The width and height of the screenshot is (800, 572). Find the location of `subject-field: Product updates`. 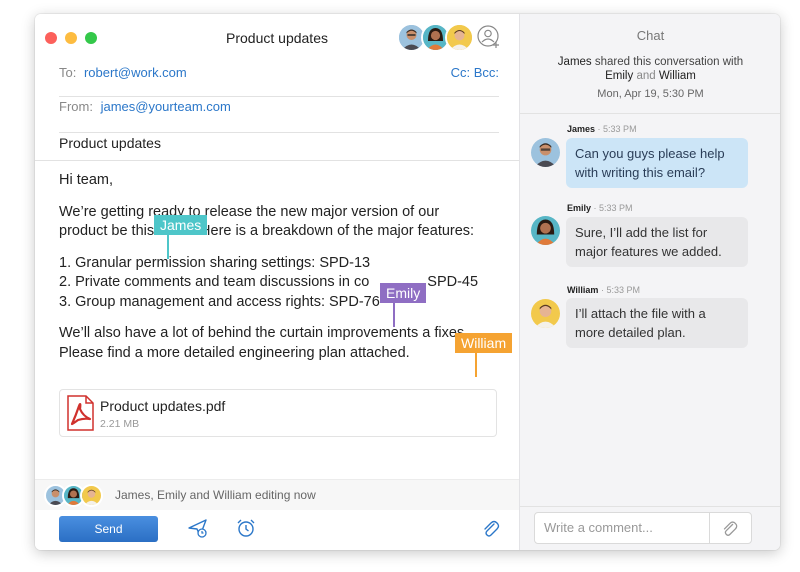

subject-field: Product updates is located at coordinates (110, 143).